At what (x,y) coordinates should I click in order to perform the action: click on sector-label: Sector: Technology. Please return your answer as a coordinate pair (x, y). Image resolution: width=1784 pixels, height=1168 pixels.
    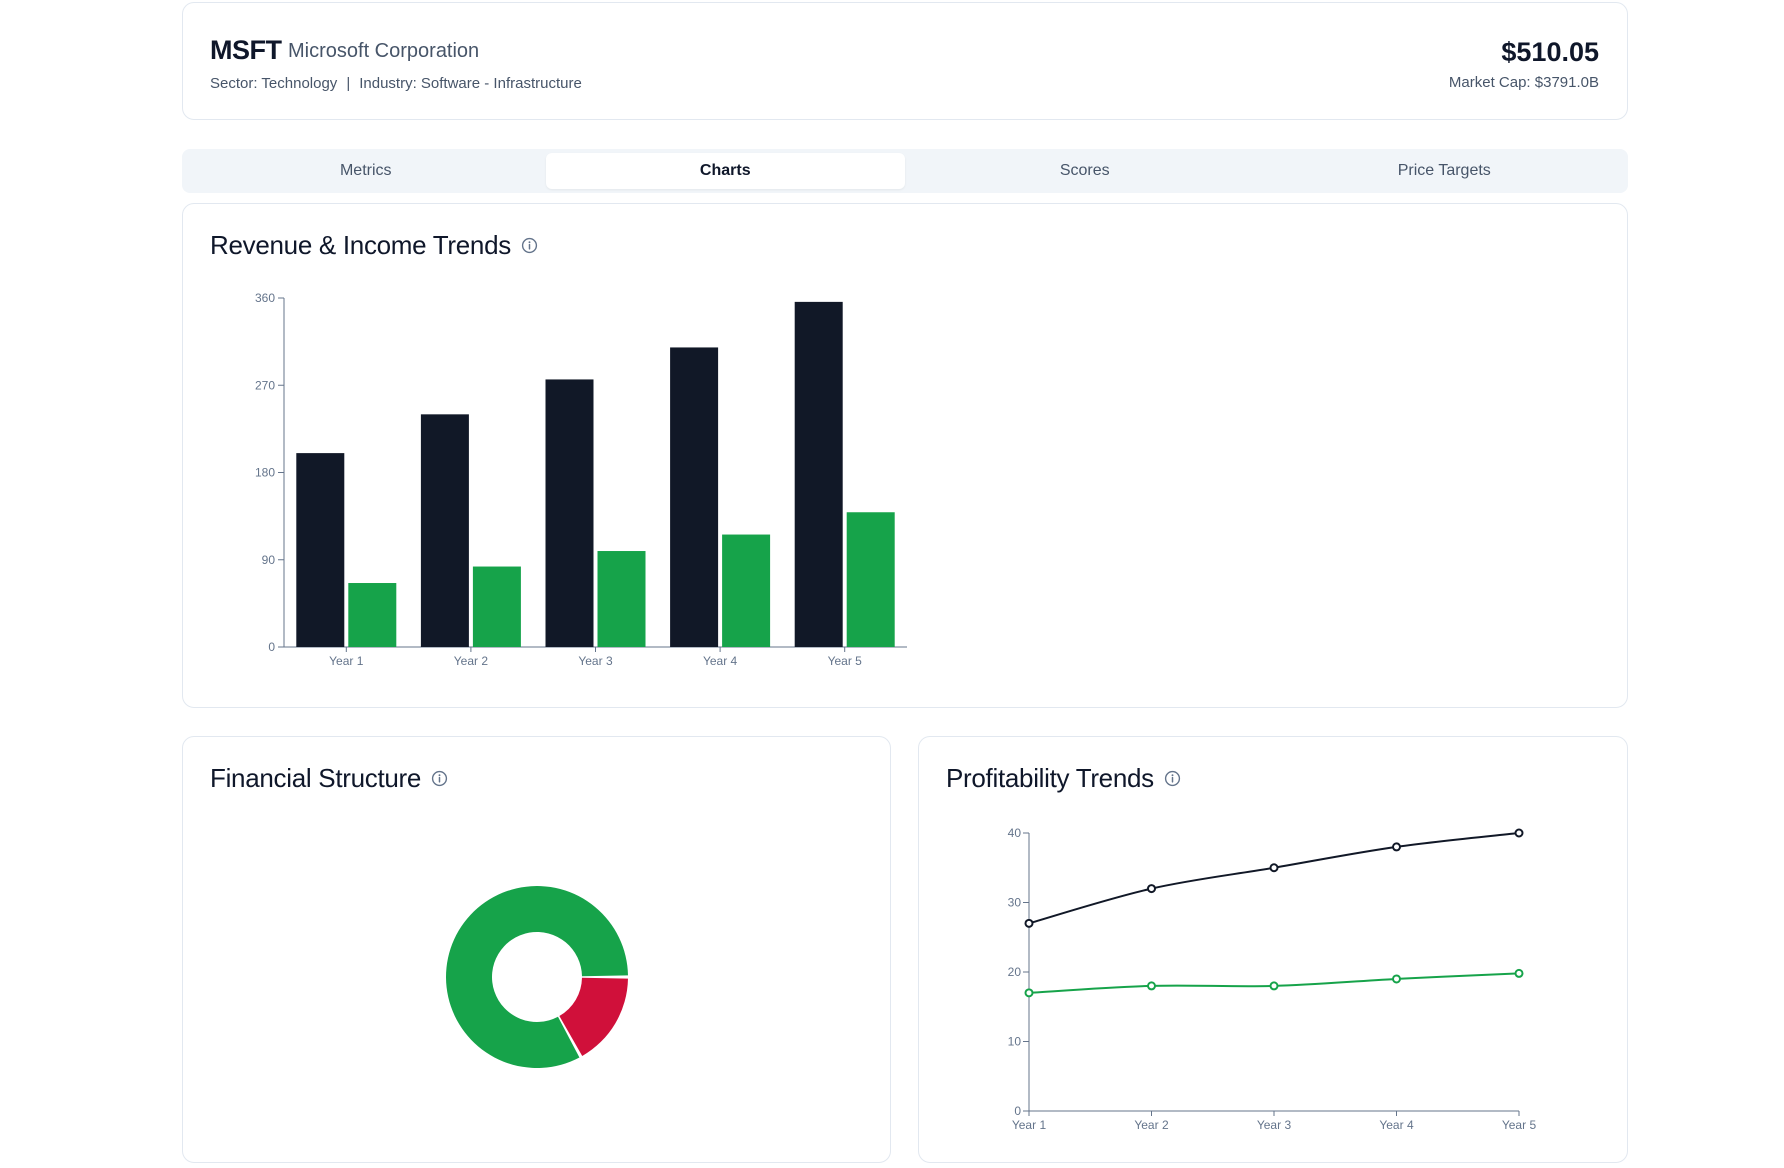
    Looking at the image, I should click on (274, 83).